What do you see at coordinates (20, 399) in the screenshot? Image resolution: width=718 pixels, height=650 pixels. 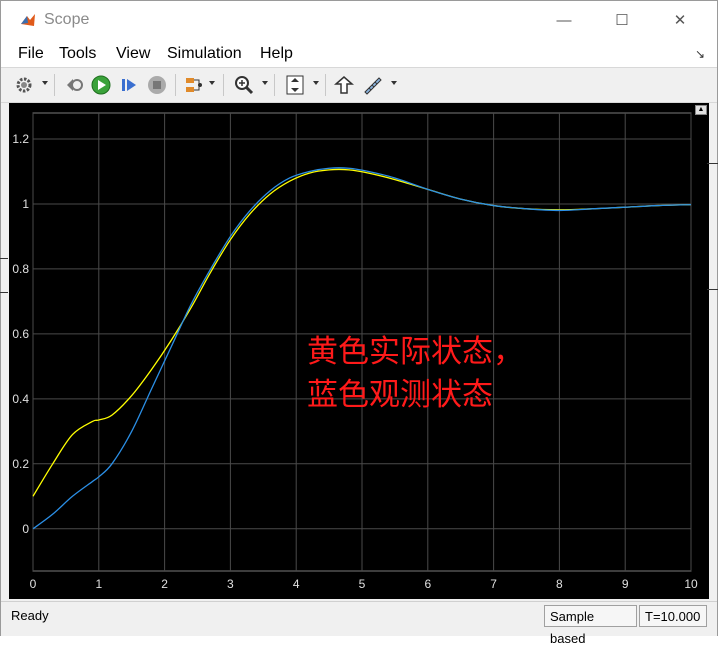 I see `y-tick-label: 0.4` at bounding box center [20, 399].